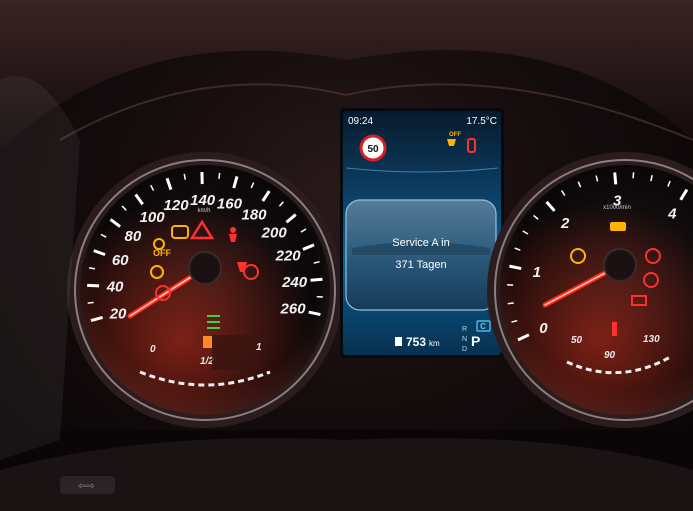  What do you see at coordinates (255, 215) in the screenshot?
I see `speedometer-label: 180` at bounding box center [255, 215].